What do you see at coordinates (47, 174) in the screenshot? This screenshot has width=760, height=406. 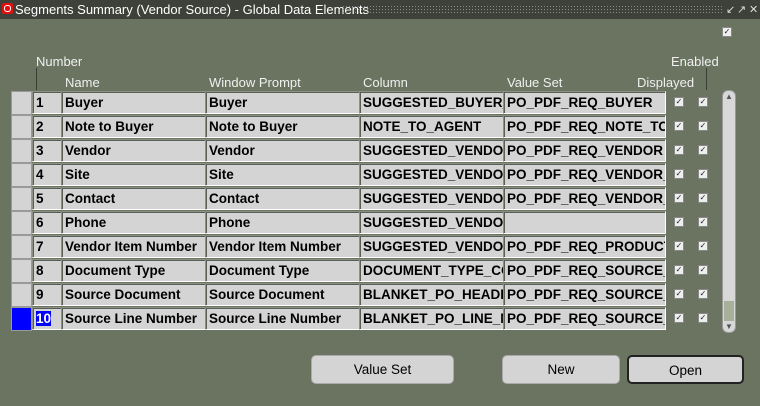 I see `cell-number: 4` at bounding box center [47, 174].